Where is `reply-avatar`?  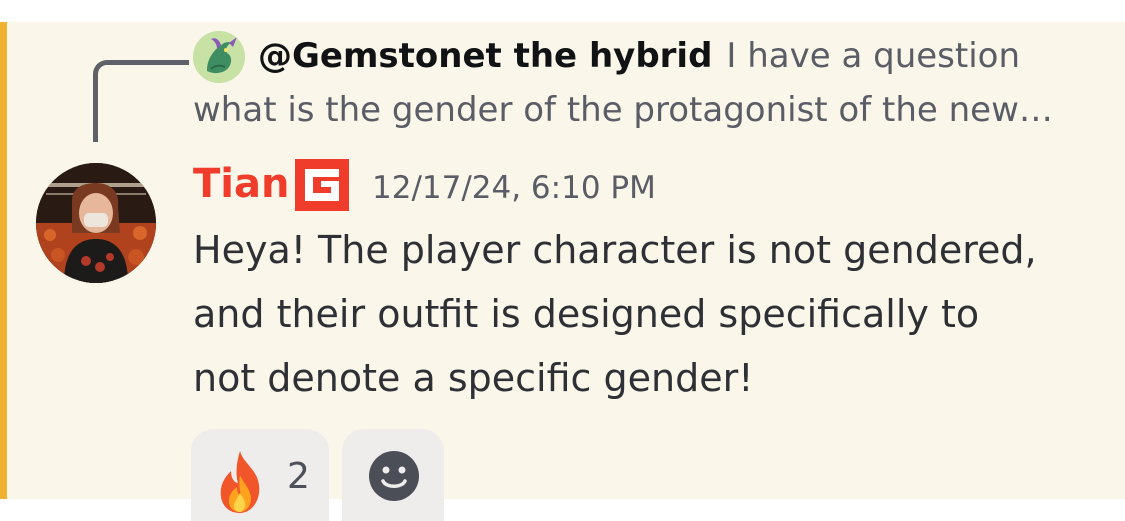
reply-avatar is located at coordinates (219, 57).